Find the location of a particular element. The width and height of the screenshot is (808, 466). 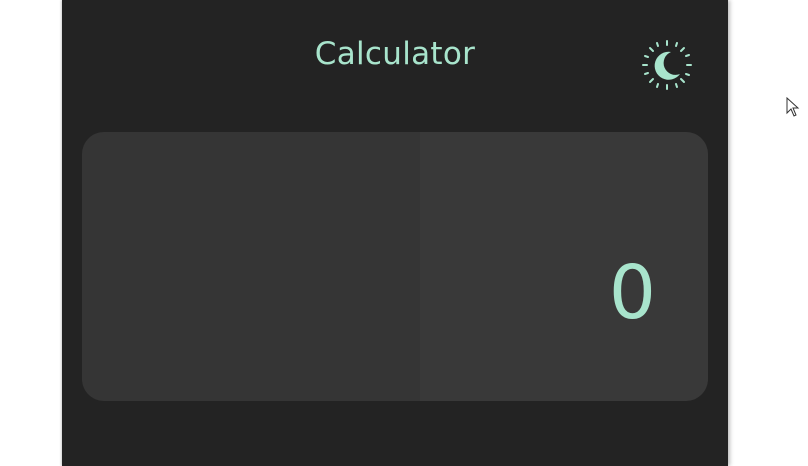

page-title: Calculator is located at coordinates (395, 54).